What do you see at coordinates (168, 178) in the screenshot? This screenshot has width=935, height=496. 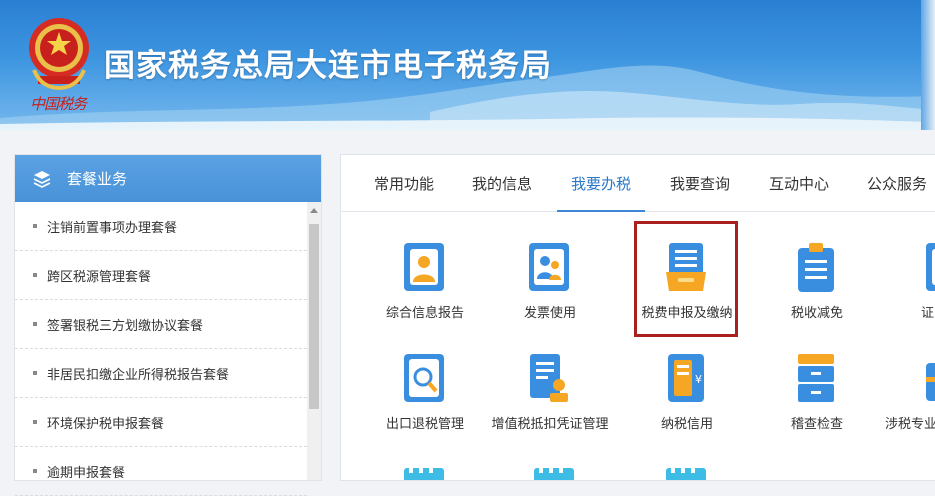 I see `package-panel-header: 套餐业务` at bounding box center [168, 178].